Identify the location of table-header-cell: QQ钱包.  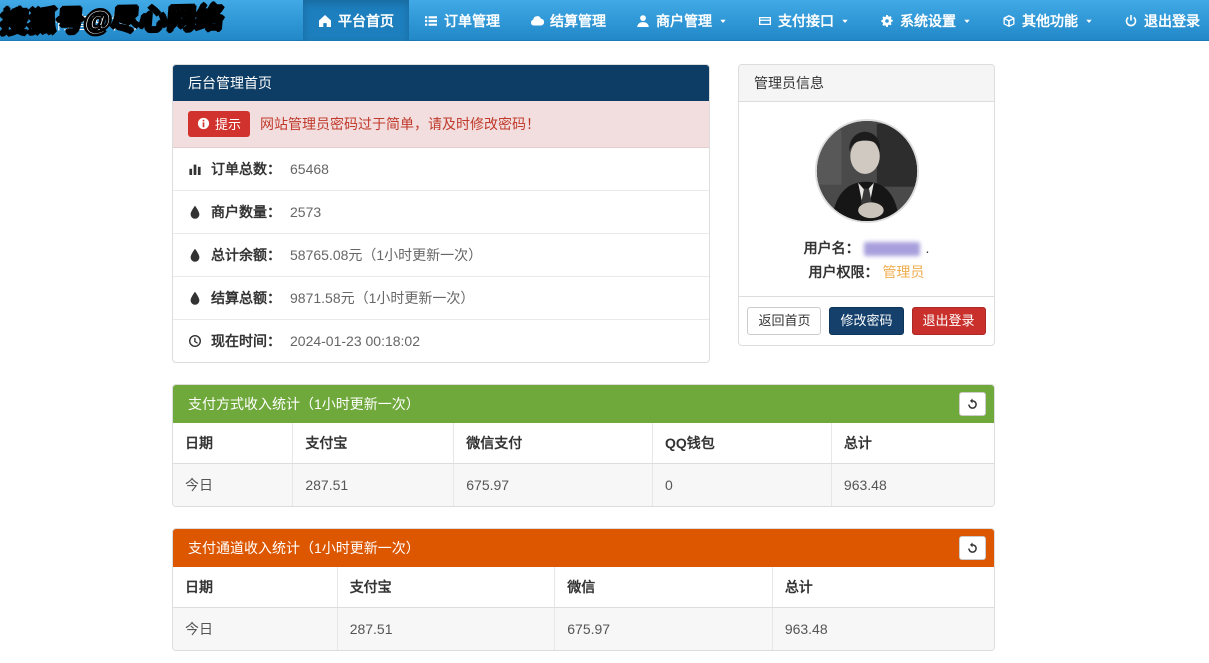
(741, 443).